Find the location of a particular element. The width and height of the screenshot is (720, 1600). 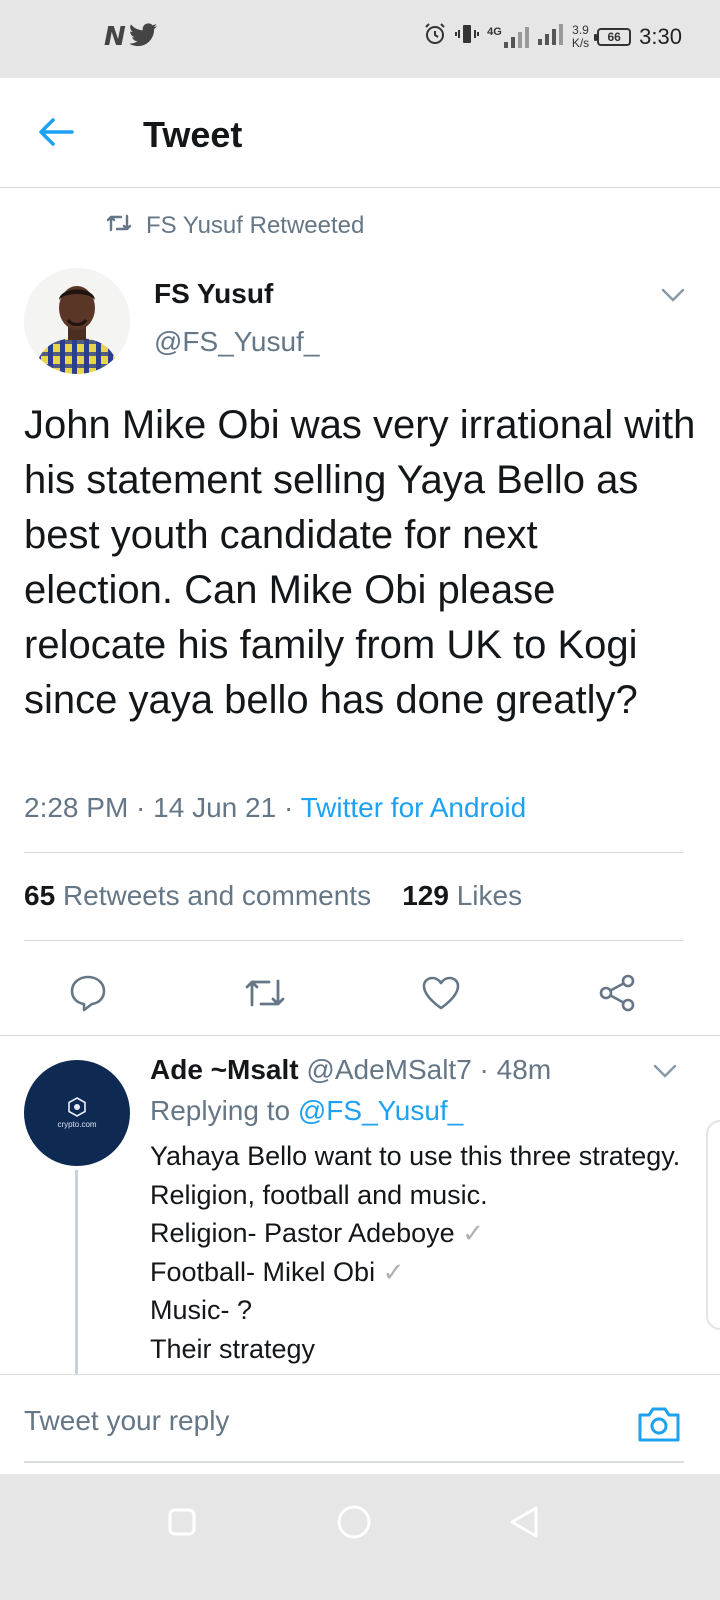

reply-avatar: crypto.com is located at coordinates (77, 1113).